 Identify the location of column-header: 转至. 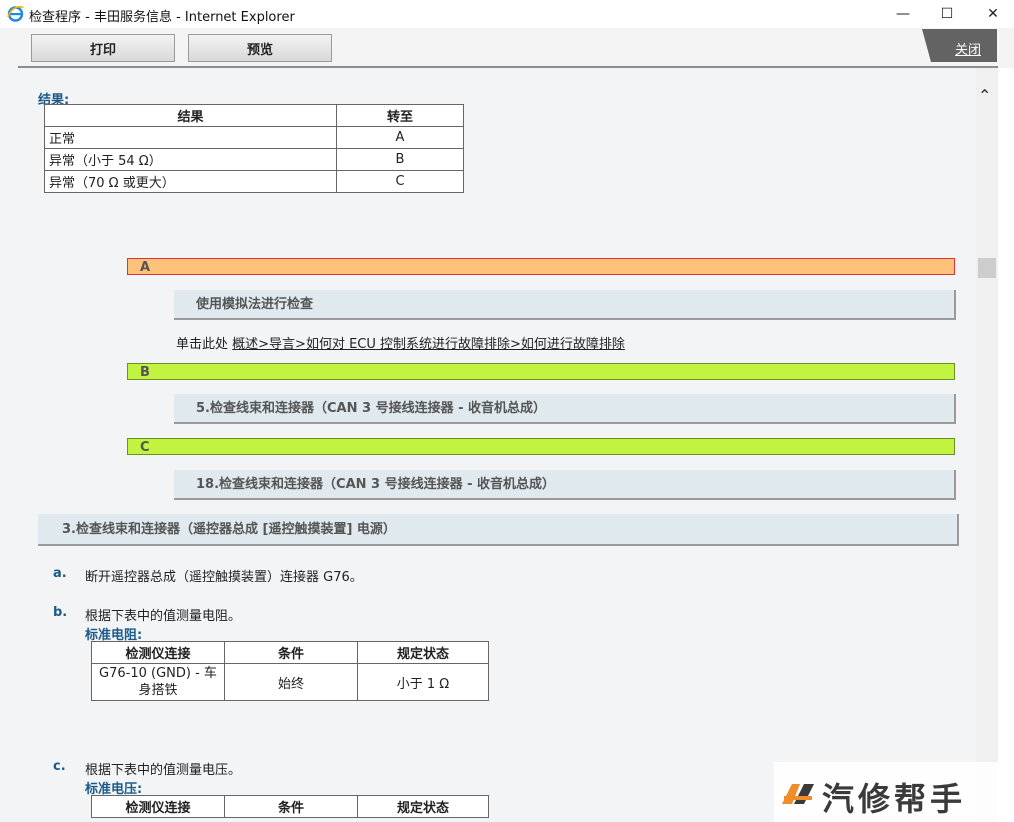
(400, 115).